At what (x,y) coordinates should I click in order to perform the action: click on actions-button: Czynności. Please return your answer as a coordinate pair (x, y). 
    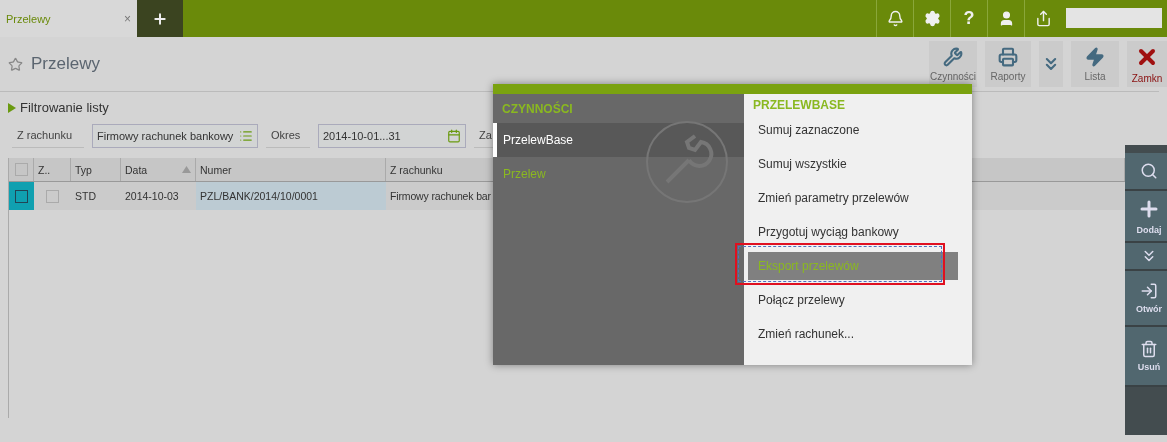
    Looking at the image, I should click on (953, 64).